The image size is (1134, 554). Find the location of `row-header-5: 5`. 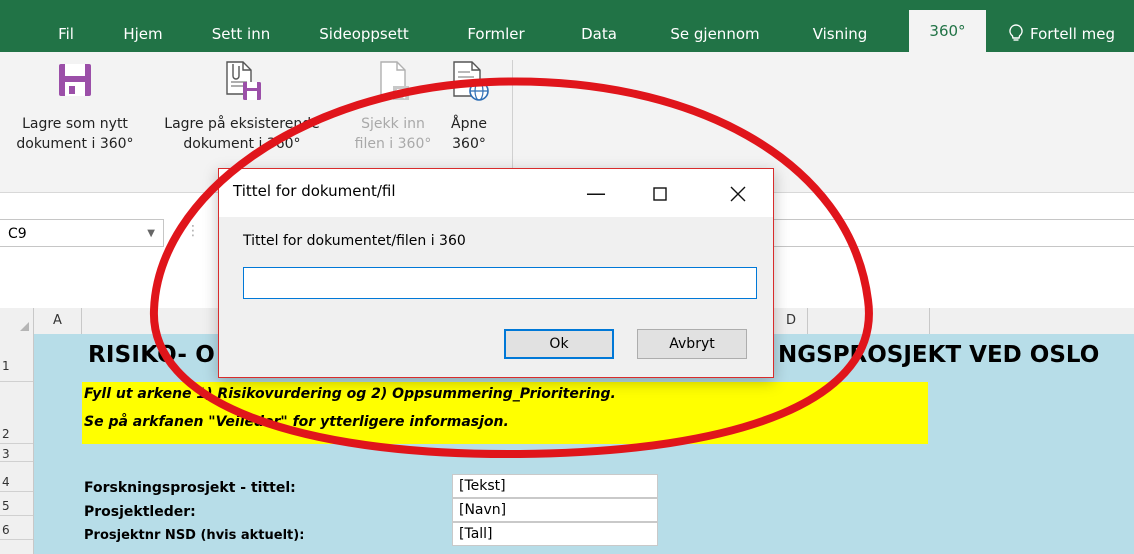

row-header-5: 5 is located at coordinates (16, 504).